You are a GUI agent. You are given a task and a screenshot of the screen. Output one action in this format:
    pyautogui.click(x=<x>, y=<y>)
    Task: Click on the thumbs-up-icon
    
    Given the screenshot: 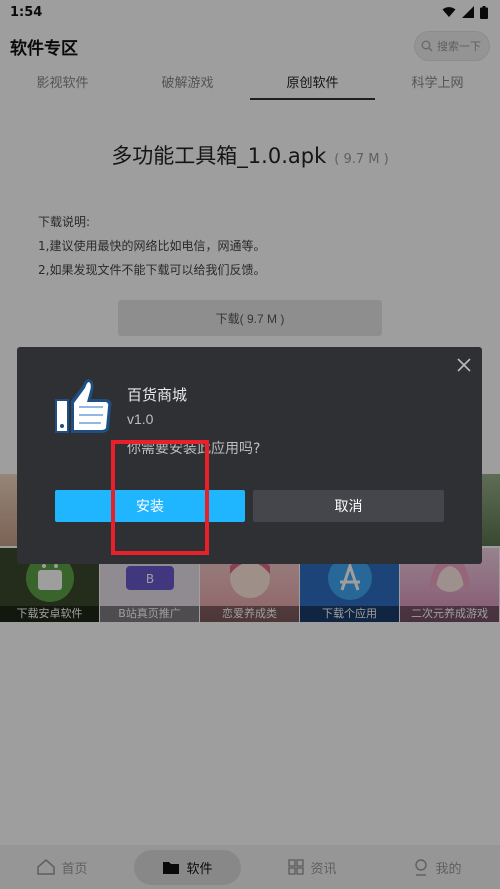 What is the action you would take?
    pyautogui.click(x=83, y=406)
    